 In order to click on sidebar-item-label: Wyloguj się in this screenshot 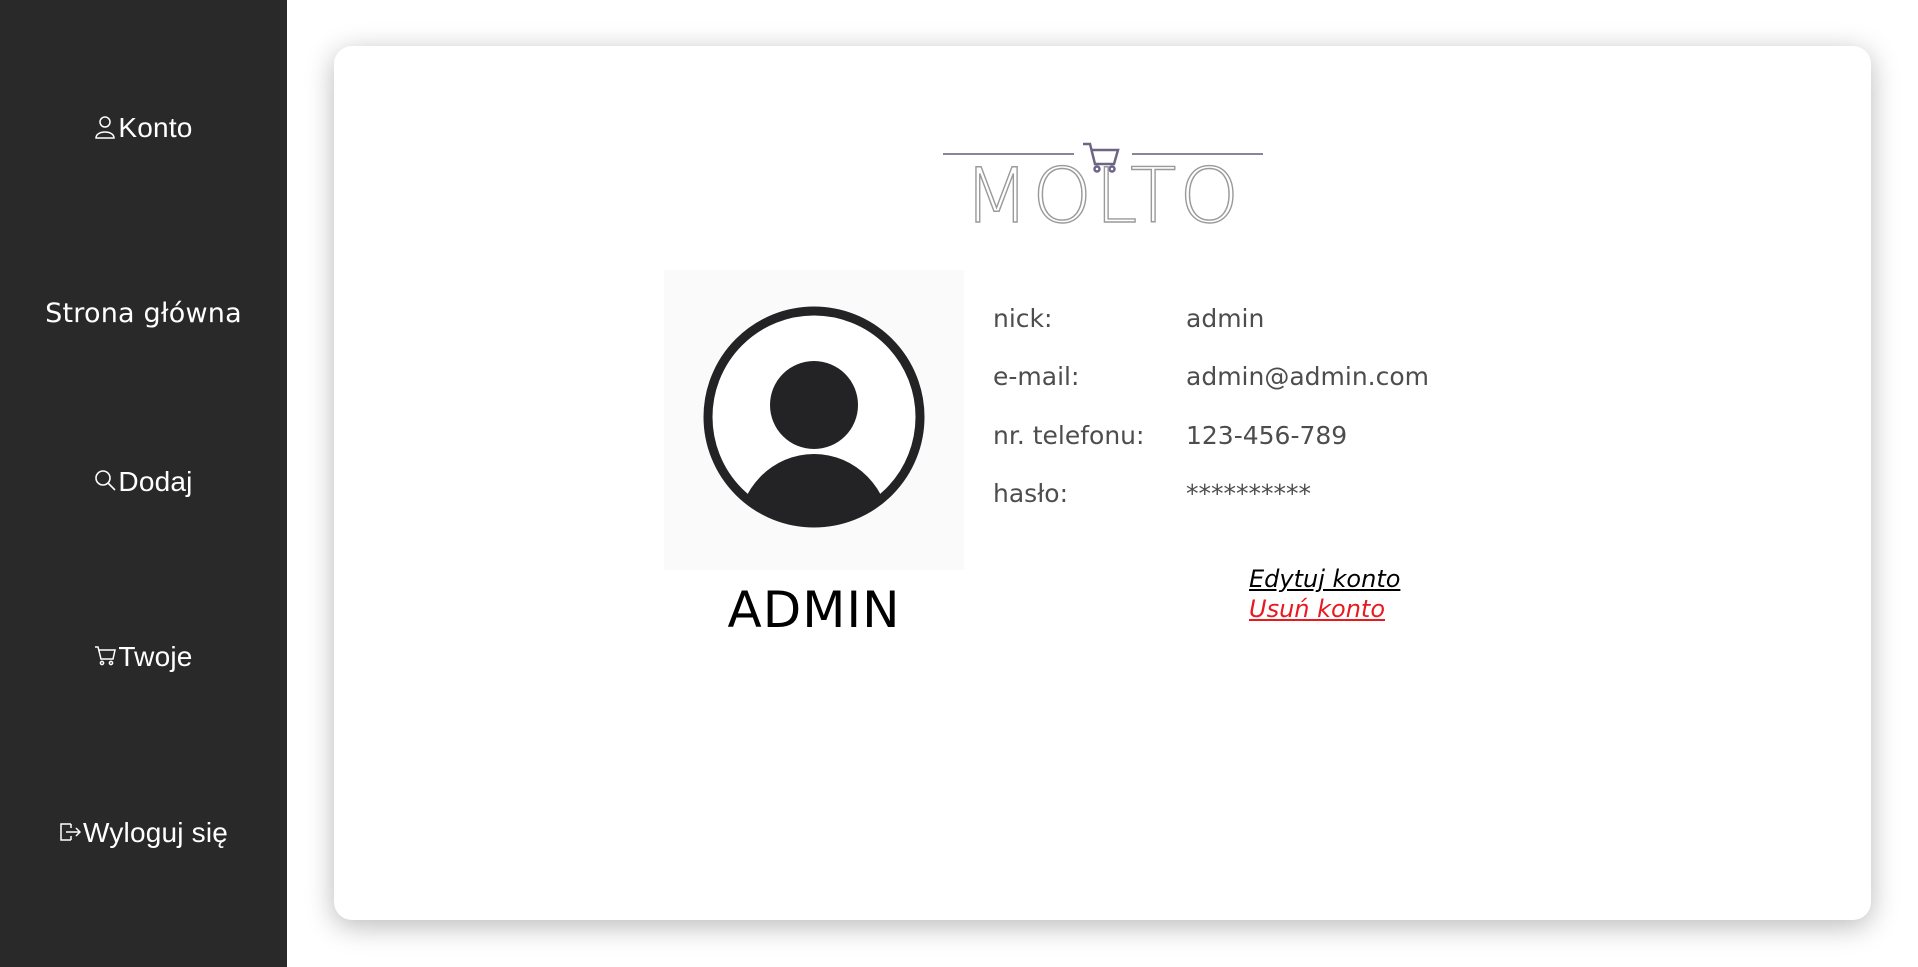, I will do `click(155, 832)`.